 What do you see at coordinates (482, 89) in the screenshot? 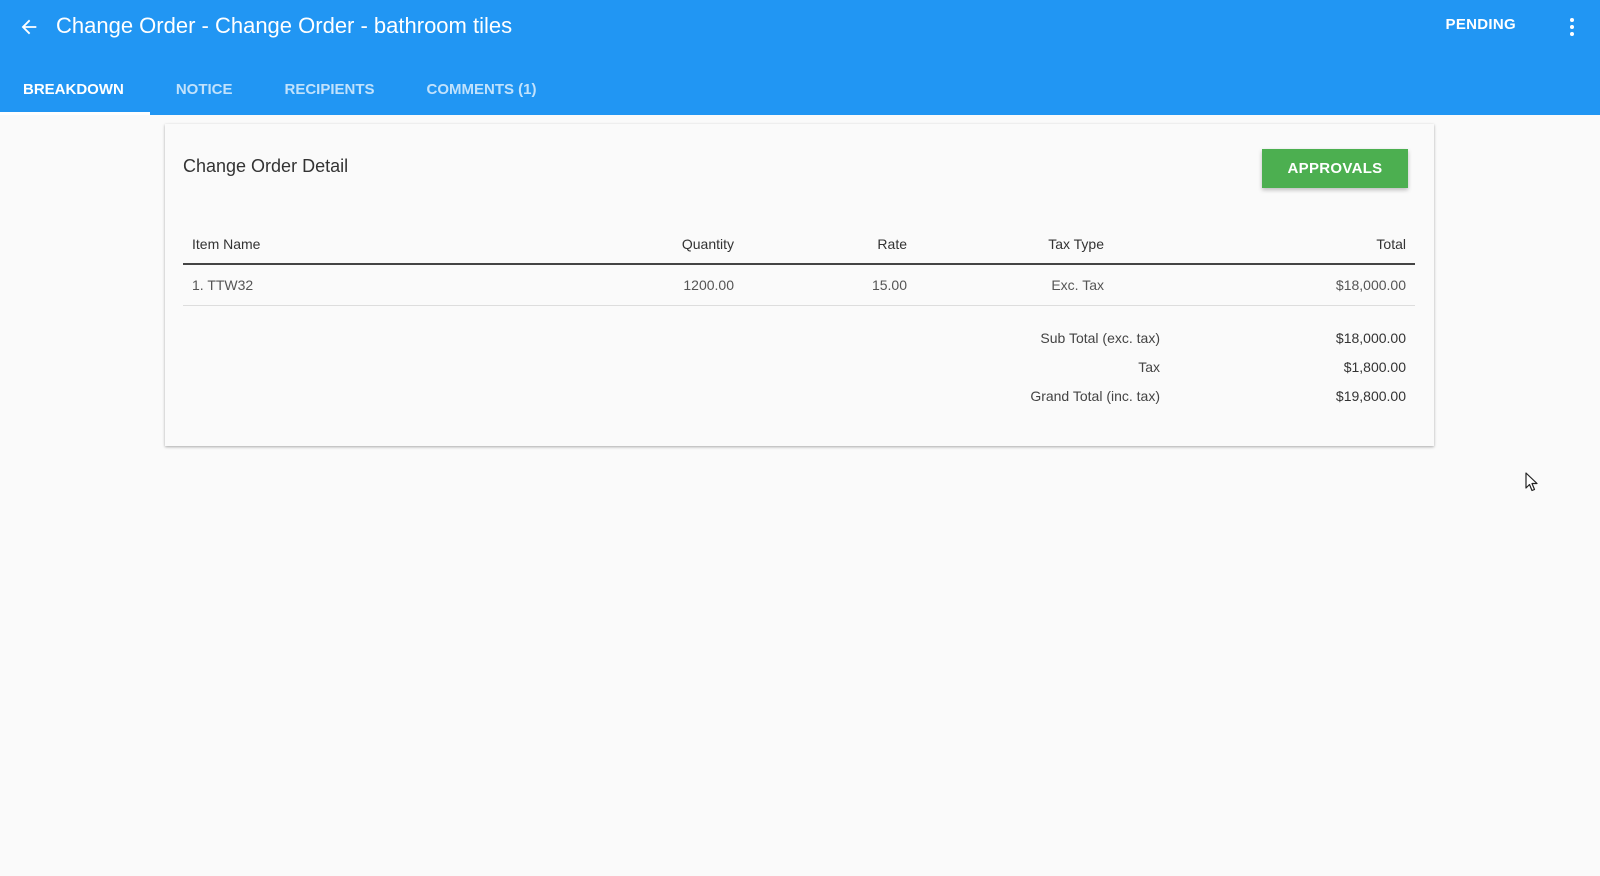
I see `tab-comments: COMMENTS (1)` at bounding box center [482, 89].